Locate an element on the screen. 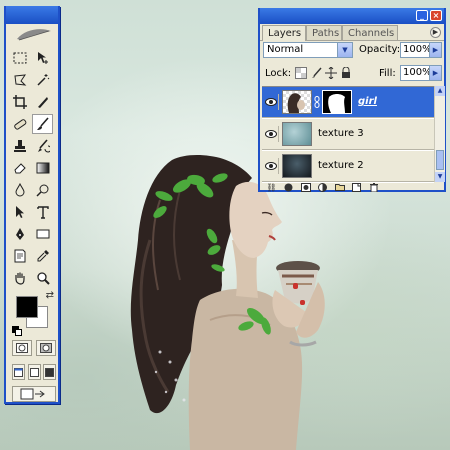  blend-mode-select: Normal ▼ is located at coordinates (308, 50).